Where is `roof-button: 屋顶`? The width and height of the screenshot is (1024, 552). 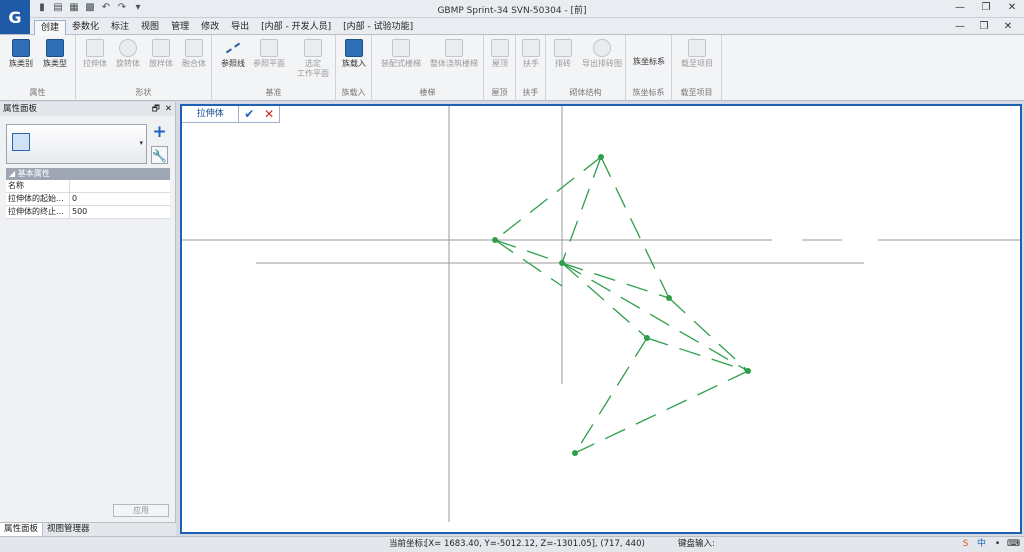 roof-button: 屋顶 is located at coordinates (500, 54).